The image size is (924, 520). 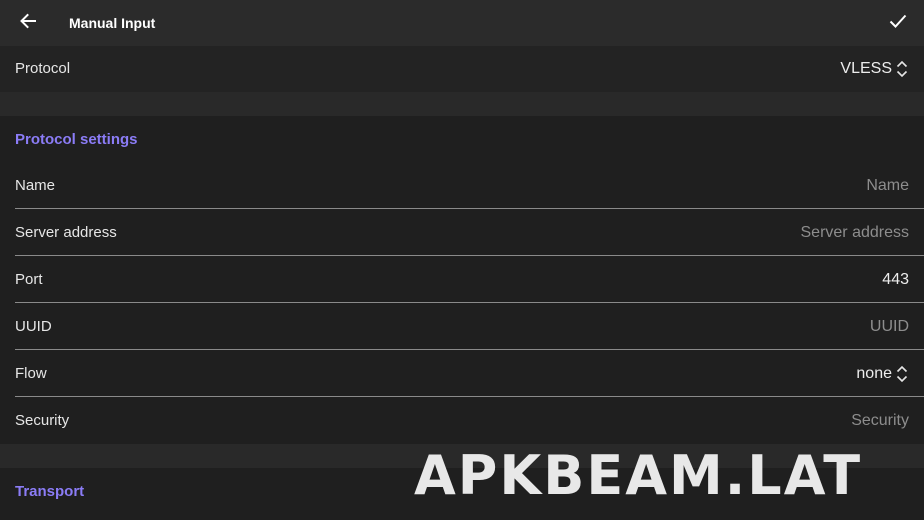 I want to click on watermark-text: APKBEAM.LAT, so click(x=638, y=475).